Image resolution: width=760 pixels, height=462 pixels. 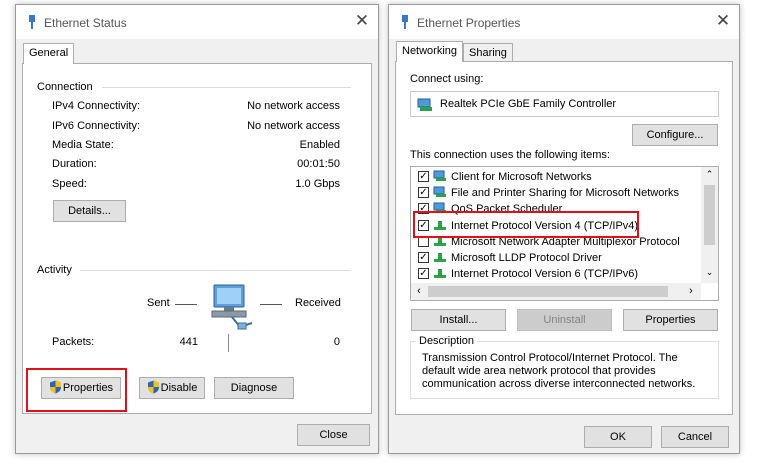 What do you see at coordinates (158, 303) in the screenshot?
I see `sent-label: Sent` at bounding box center [158, 303].